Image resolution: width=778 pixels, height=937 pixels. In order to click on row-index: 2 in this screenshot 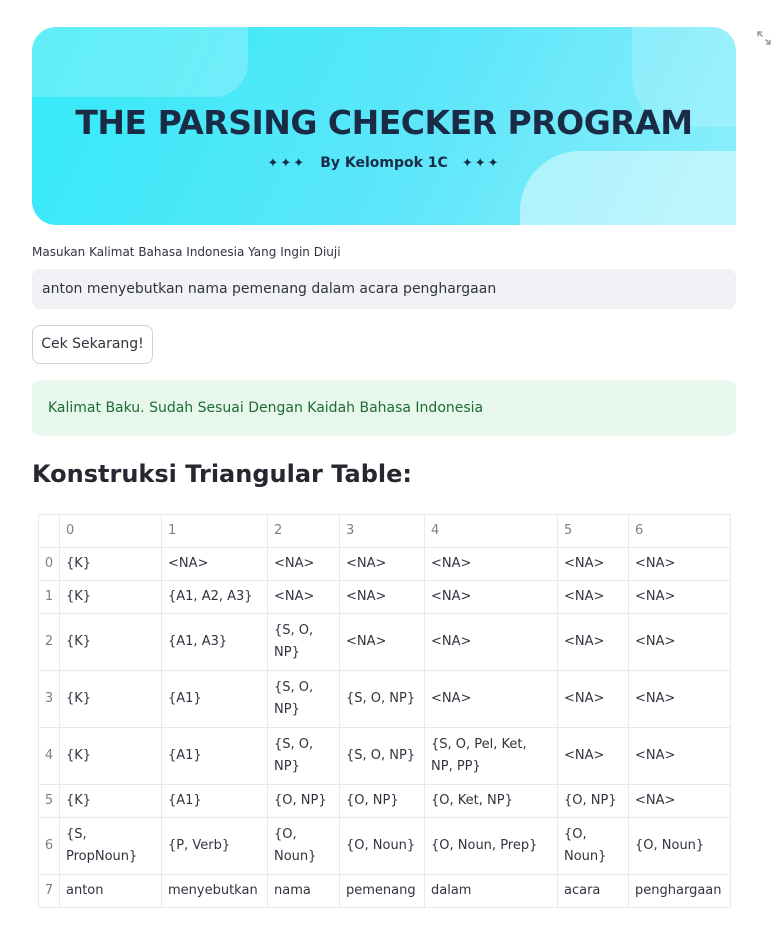, I will do `click(49, 642)`.